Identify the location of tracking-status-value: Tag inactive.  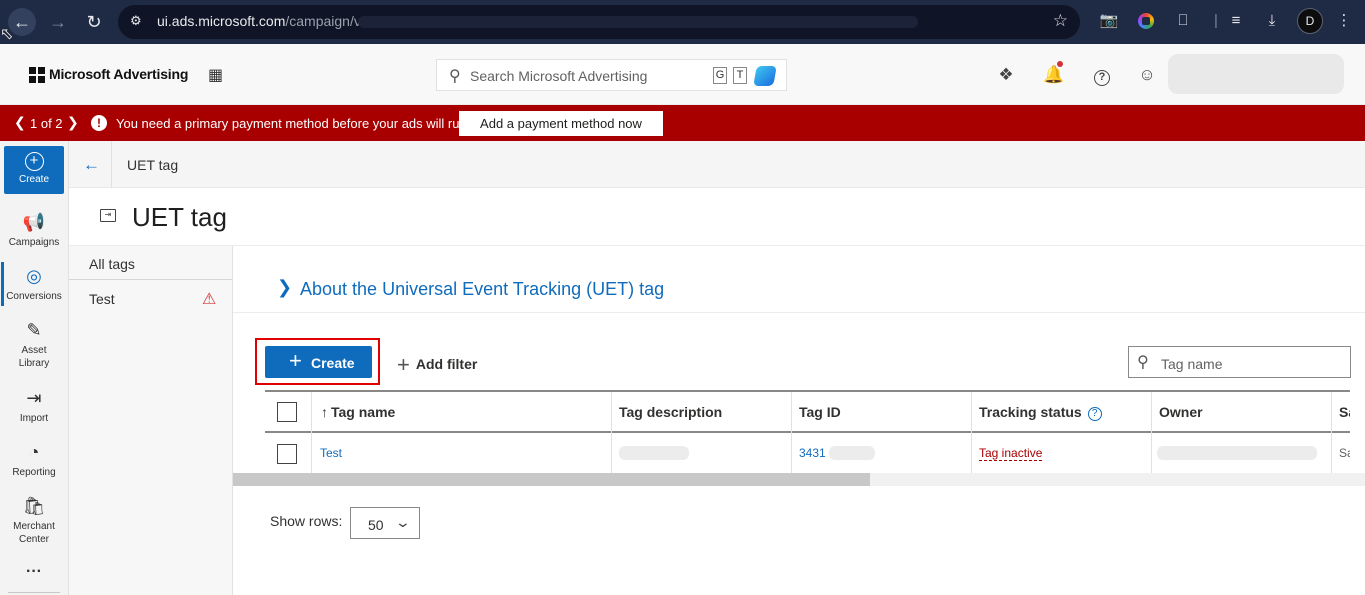
(1011, 453).